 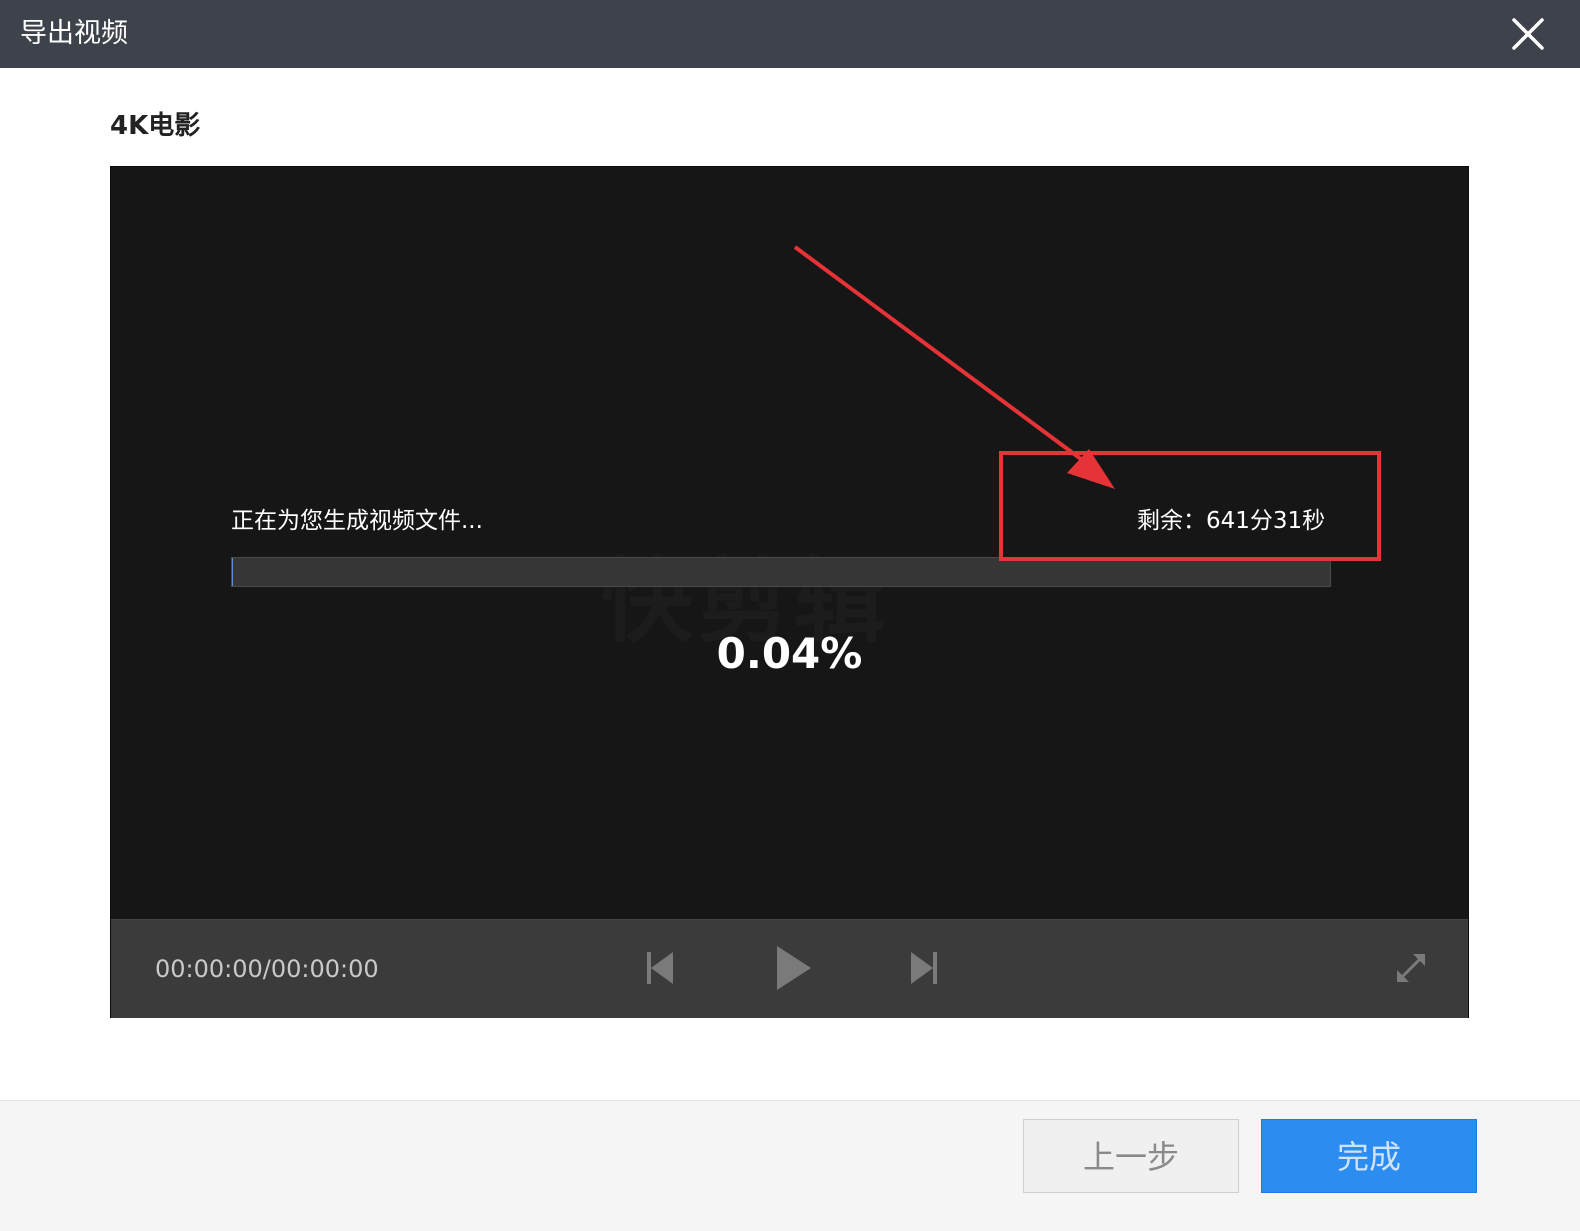 What do you see at coordinates (1528, 34) in the screenshot?
I see `close-icon` at bounding box center [1528, 34].